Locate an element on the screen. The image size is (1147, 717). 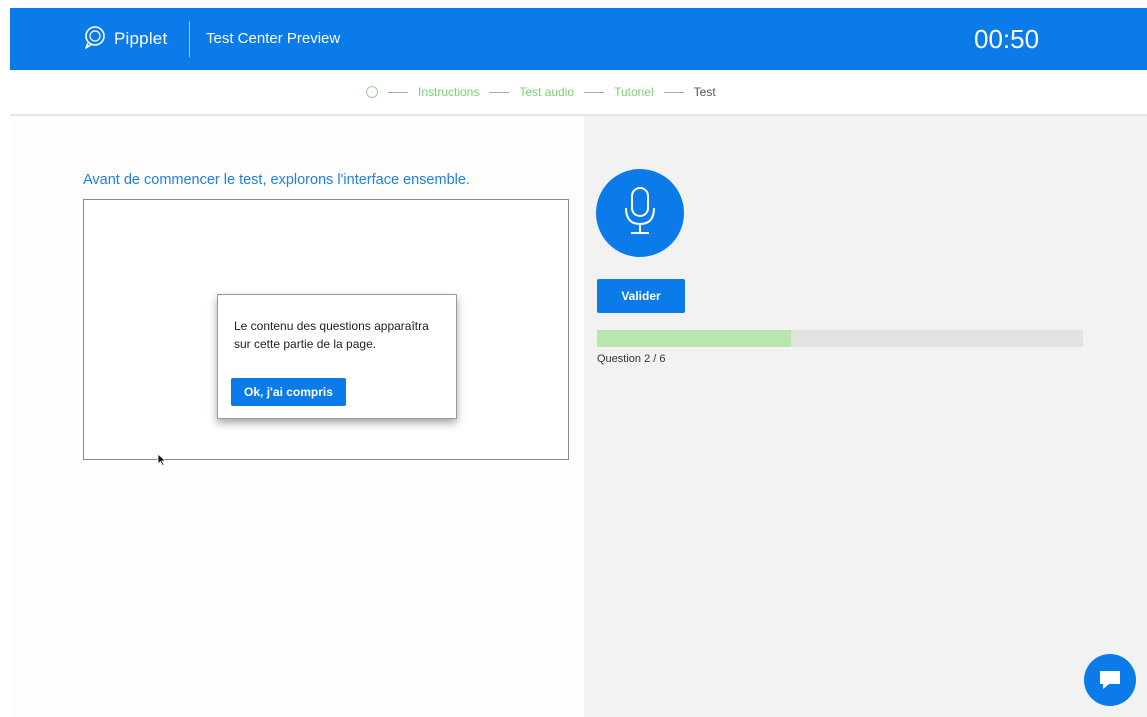
top-bar: Pipplet Test Center Preview 00:50 is located at coordinates (578, 39).